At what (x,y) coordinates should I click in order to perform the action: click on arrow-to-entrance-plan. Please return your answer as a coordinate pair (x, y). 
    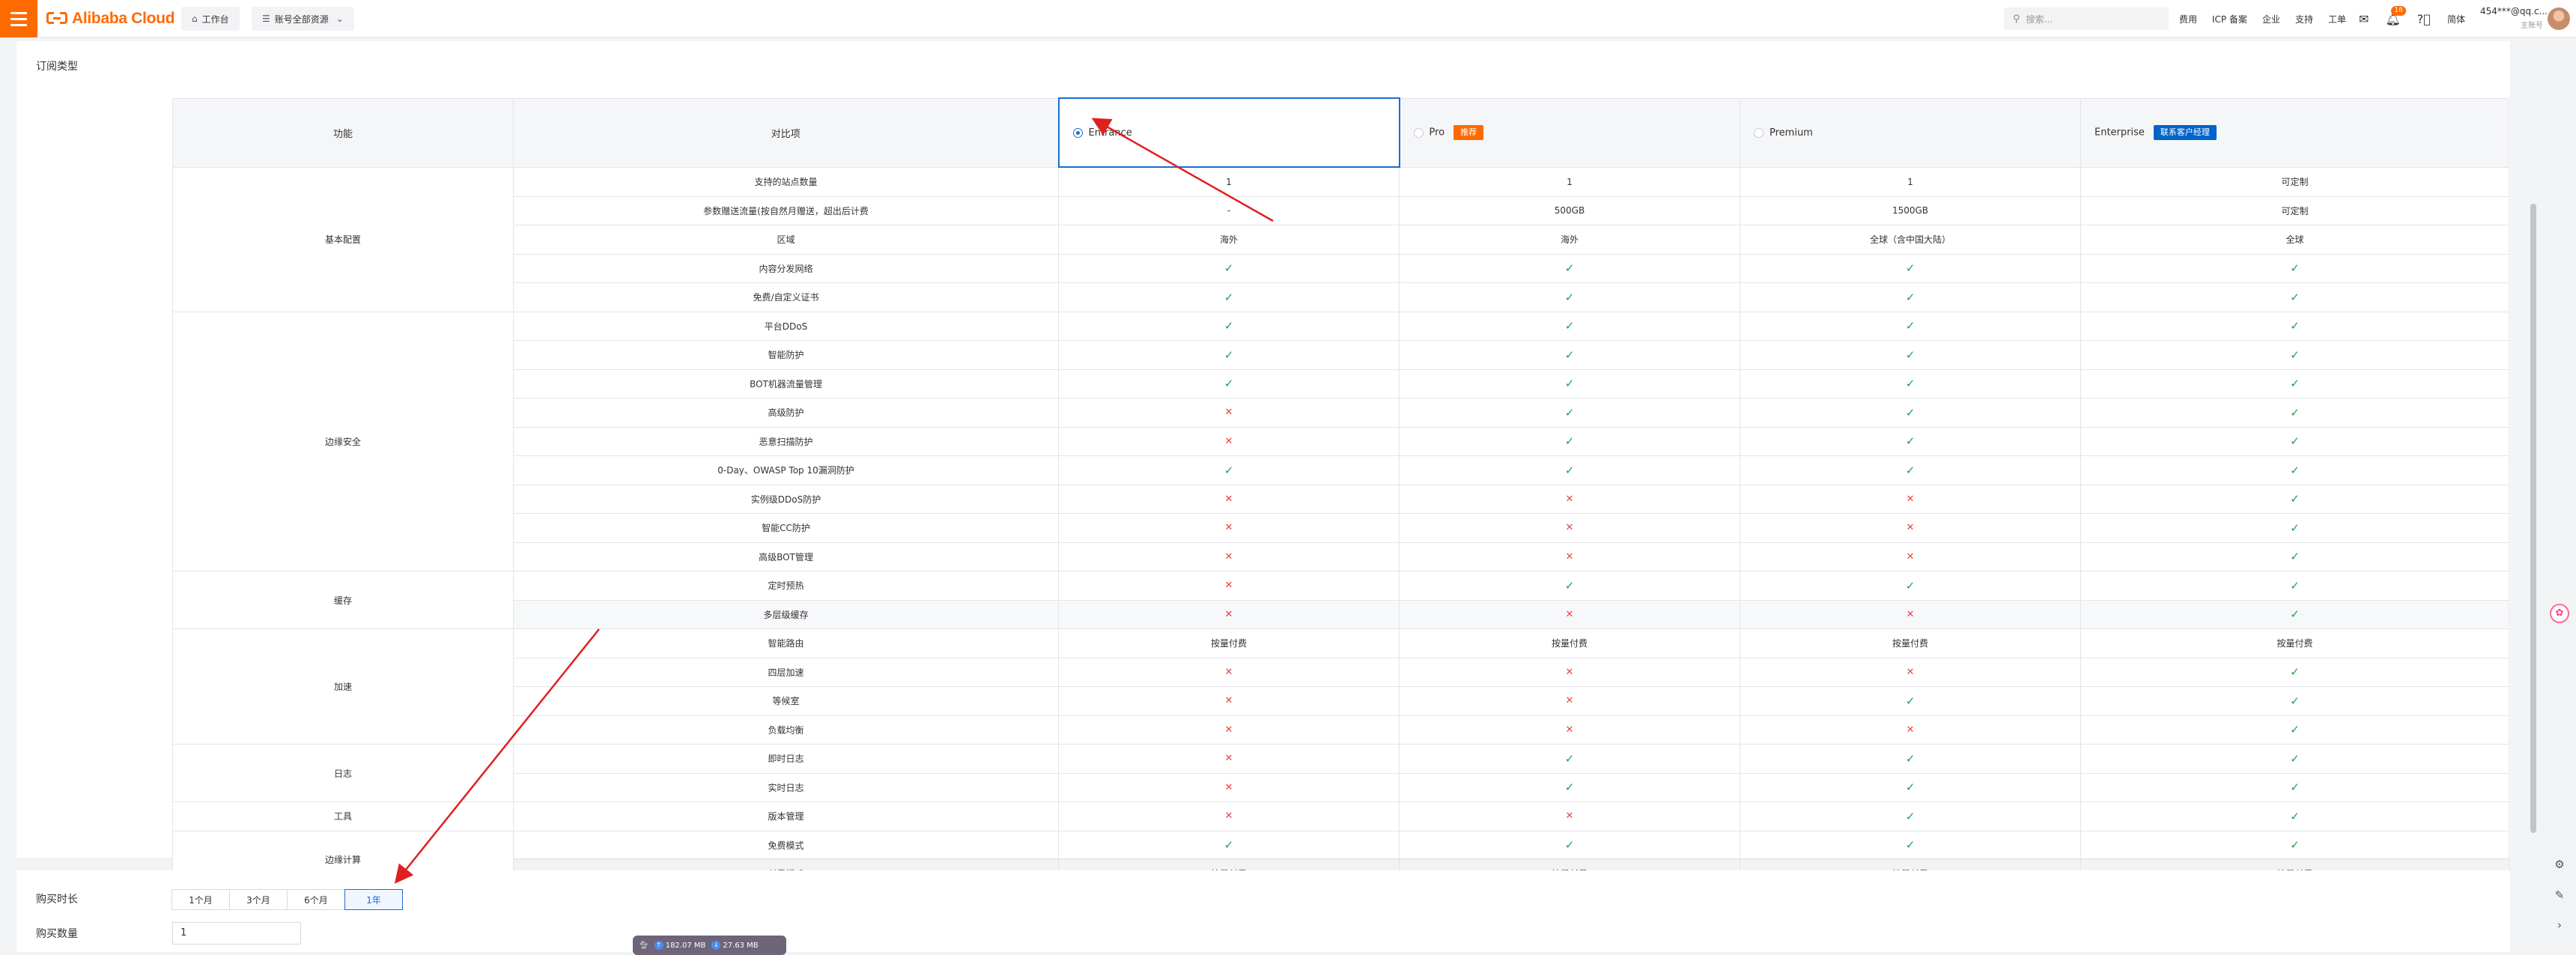
    Looking at the image, I should click on (1182, 170).